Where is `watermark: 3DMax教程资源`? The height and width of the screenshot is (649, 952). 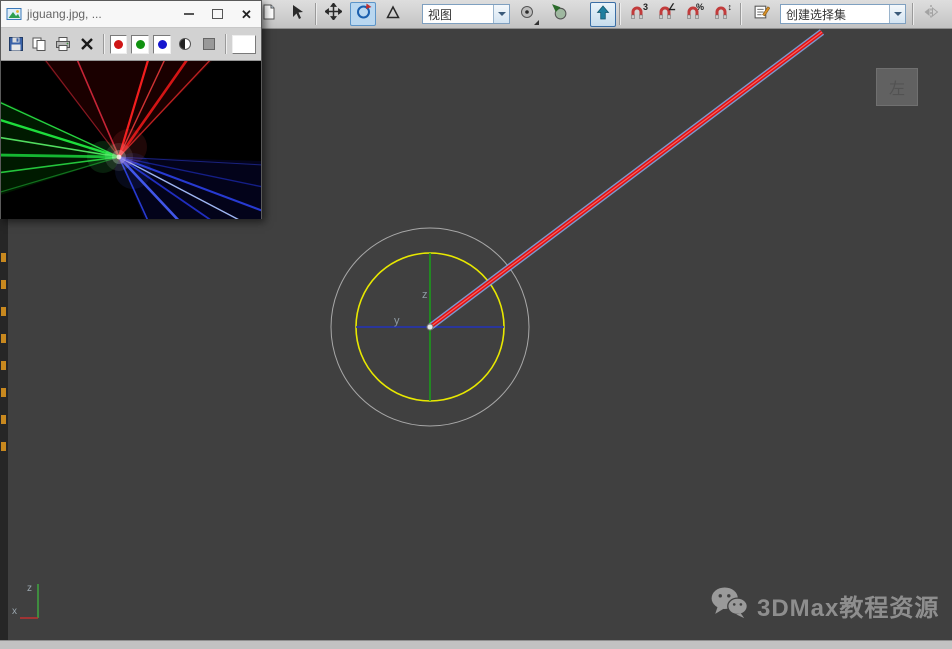
watermark: 3DMax教程资源 is located at coordinates (824, 605).